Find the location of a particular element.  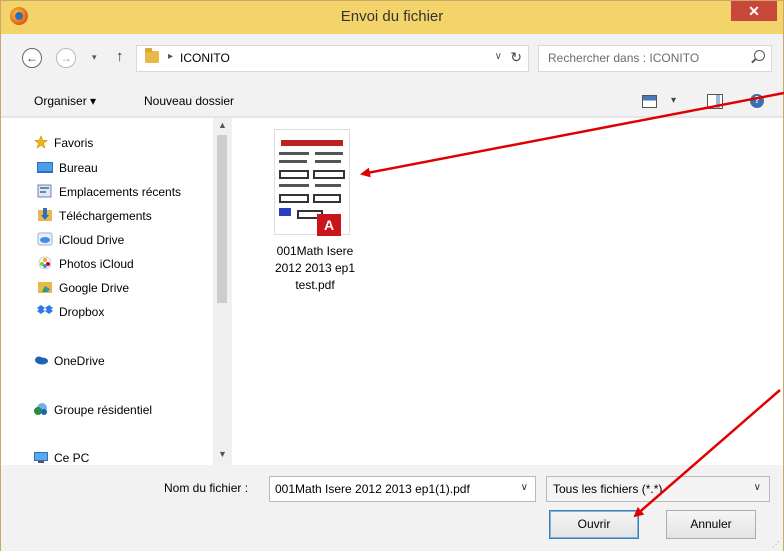

sidebar-item-desktop: Bureau is located at coordinates (107, 168).